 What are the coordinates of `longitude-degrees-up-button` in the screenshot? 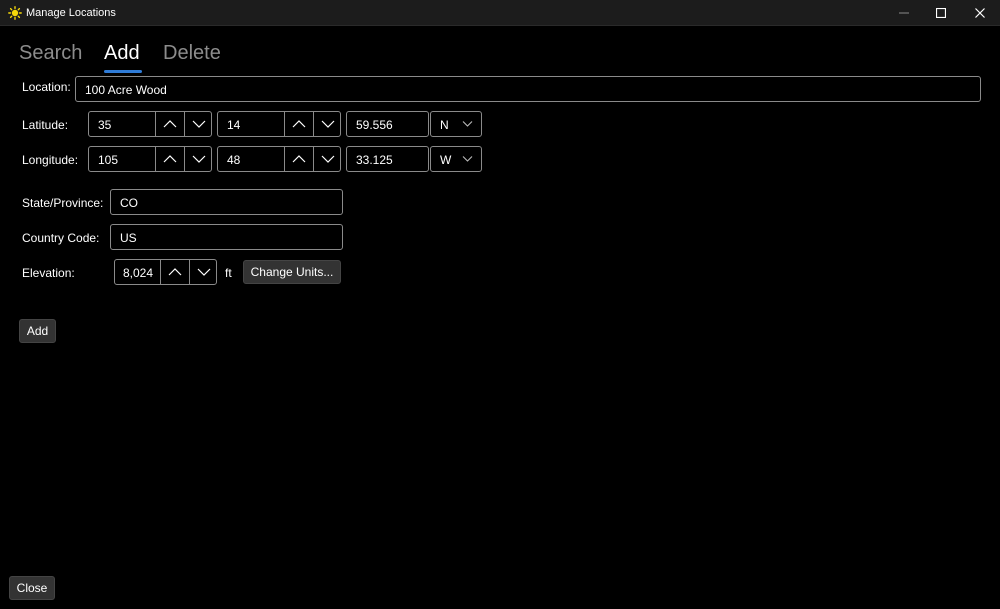 It's located at (169, 159).